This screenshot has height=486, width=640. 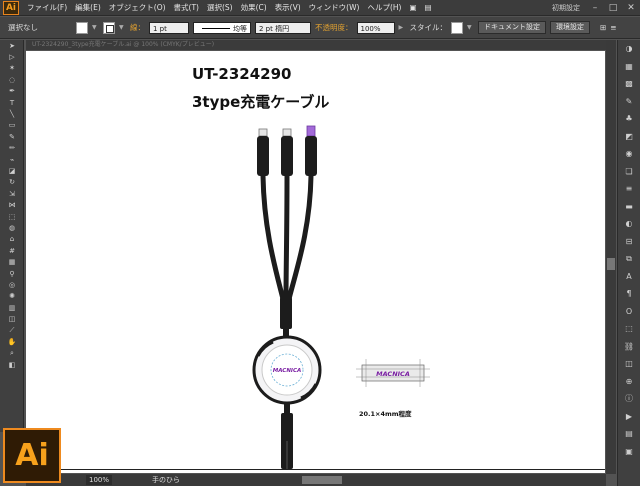 I want to click on zoom-level: 100%, so click(x=99, y=480).